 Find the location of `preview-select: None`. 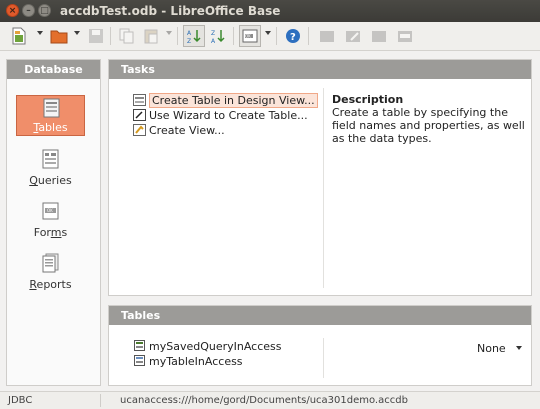

preview-select: None is located at coordinates (499, 348).